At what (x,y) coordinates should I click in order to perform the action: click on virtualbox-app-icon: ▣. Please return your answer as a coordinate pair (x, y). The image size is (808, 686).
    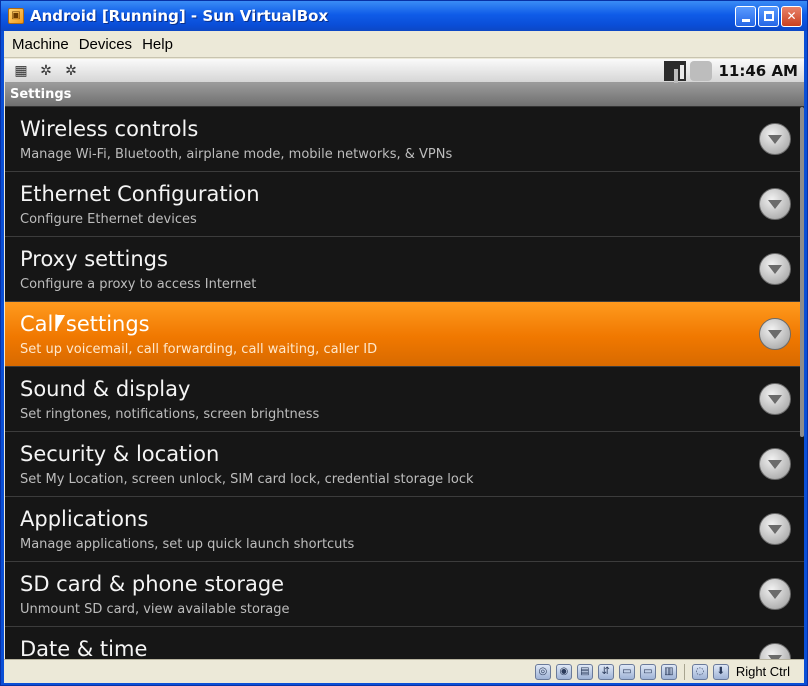
    Looking at the image, I should click on (16, 16).